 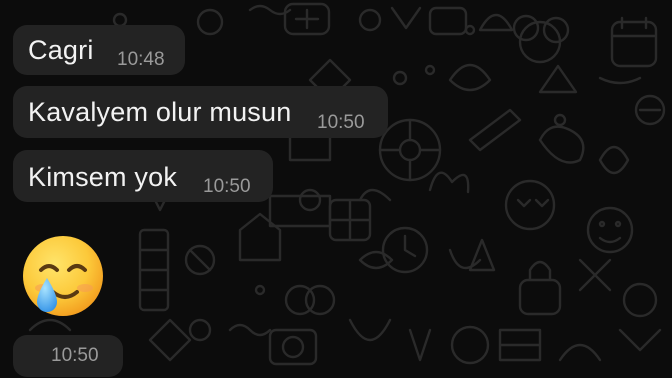 I want to click on message-bubble: Kimsem yok 10:50, so click(x=143, y=176).